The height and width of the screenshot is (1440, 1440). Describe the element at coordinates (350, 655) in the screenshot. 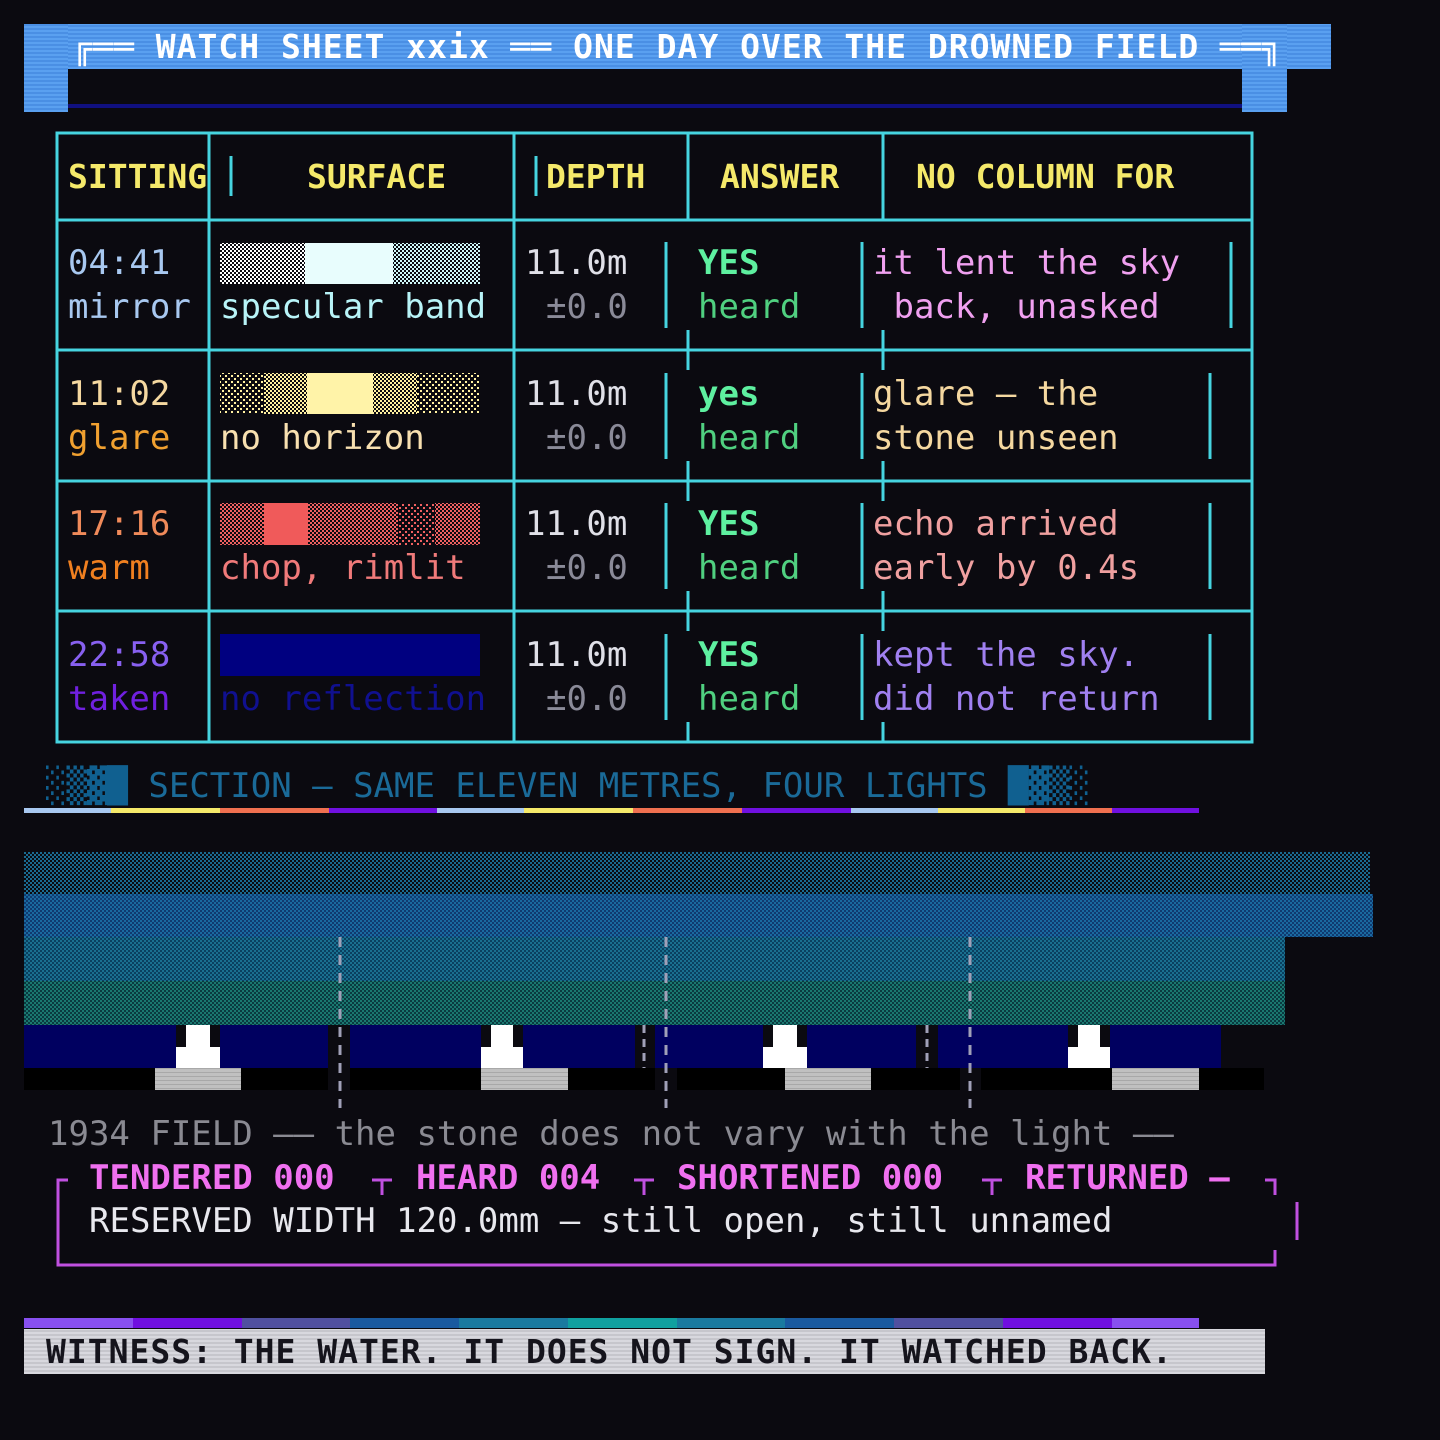

I see `surface-bar-taken` at that location.